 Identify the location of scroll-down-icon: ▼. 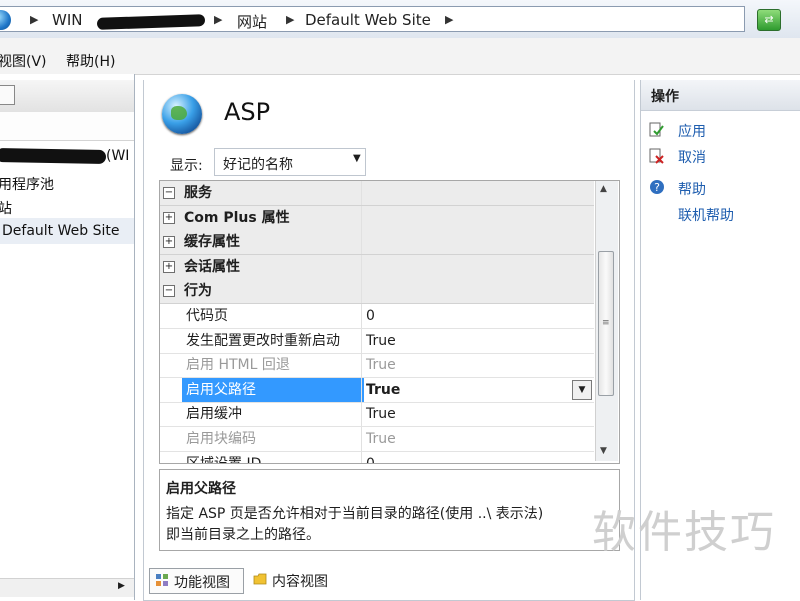
(603, 451).